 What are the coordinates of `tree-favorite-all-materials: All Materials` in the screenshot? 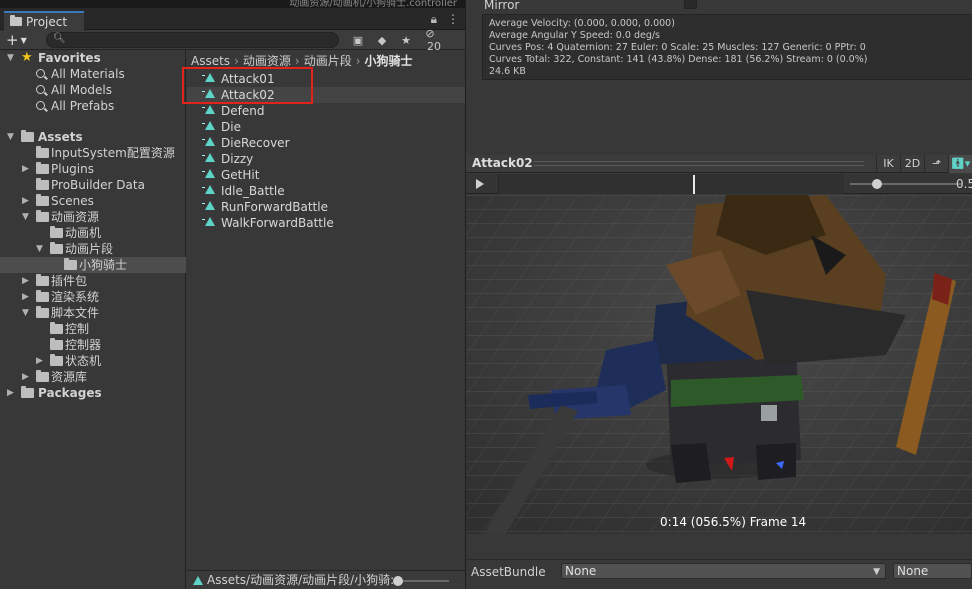 It's located at (93, 74).